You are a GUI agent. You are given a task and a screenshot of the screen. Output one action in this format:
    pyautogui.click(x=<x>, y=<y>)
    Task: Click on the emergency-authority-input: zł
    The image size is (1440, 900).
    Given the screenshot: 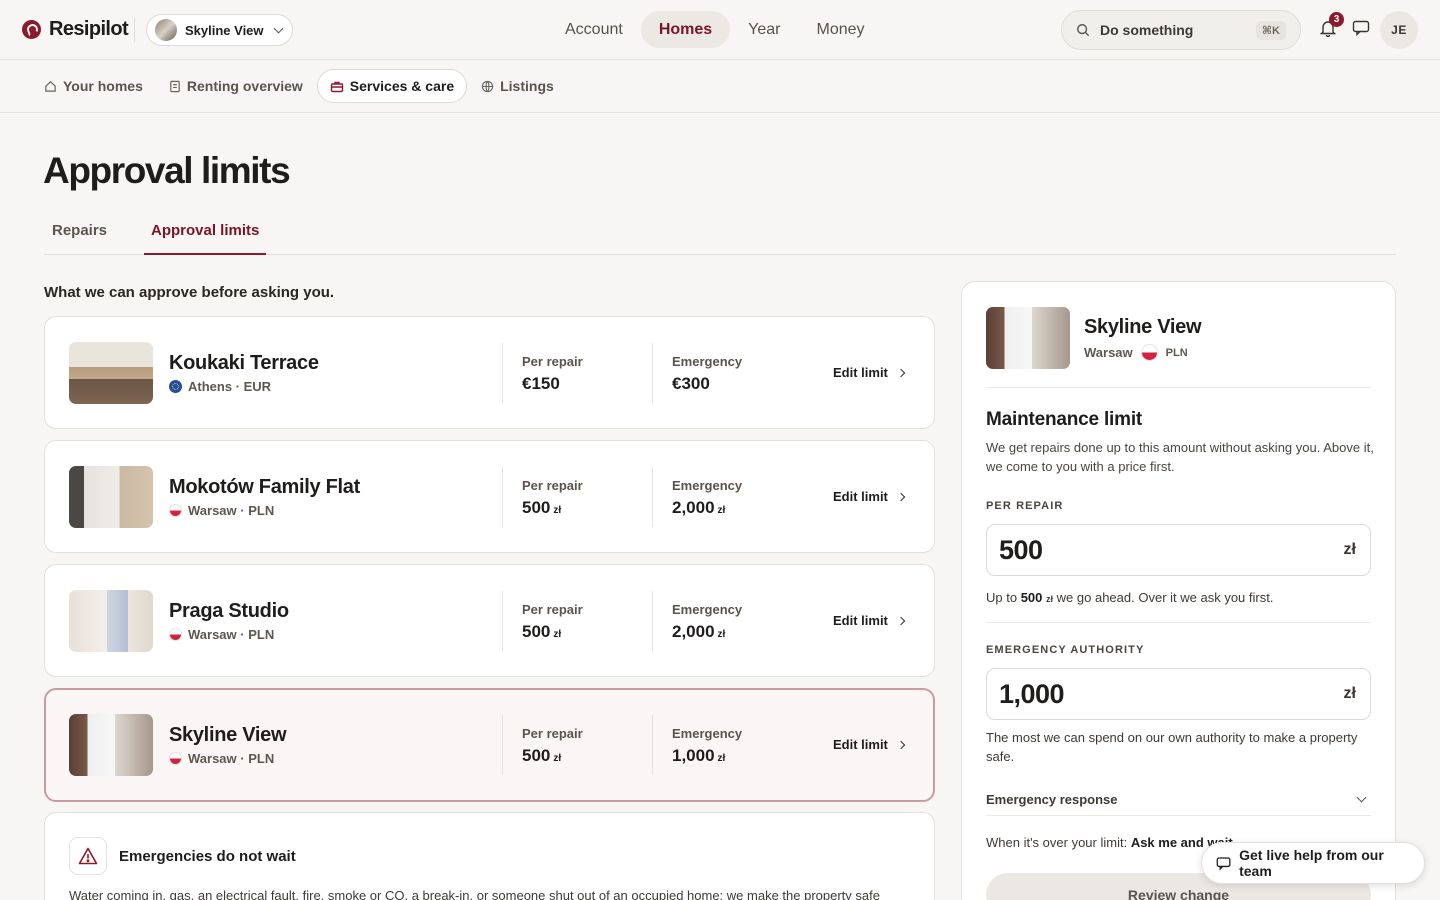 What is the action you would take?
    pyautogui.click(x=1178, y=694)
    